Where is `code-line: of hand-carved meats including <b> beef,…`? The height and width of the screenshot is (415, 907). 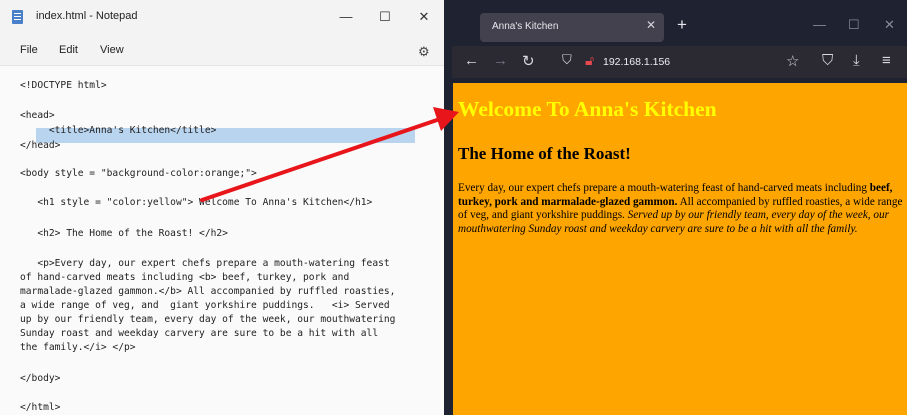 code-line: of hand-carved meats including <b> beef,… is located at coordinates (185, 277).